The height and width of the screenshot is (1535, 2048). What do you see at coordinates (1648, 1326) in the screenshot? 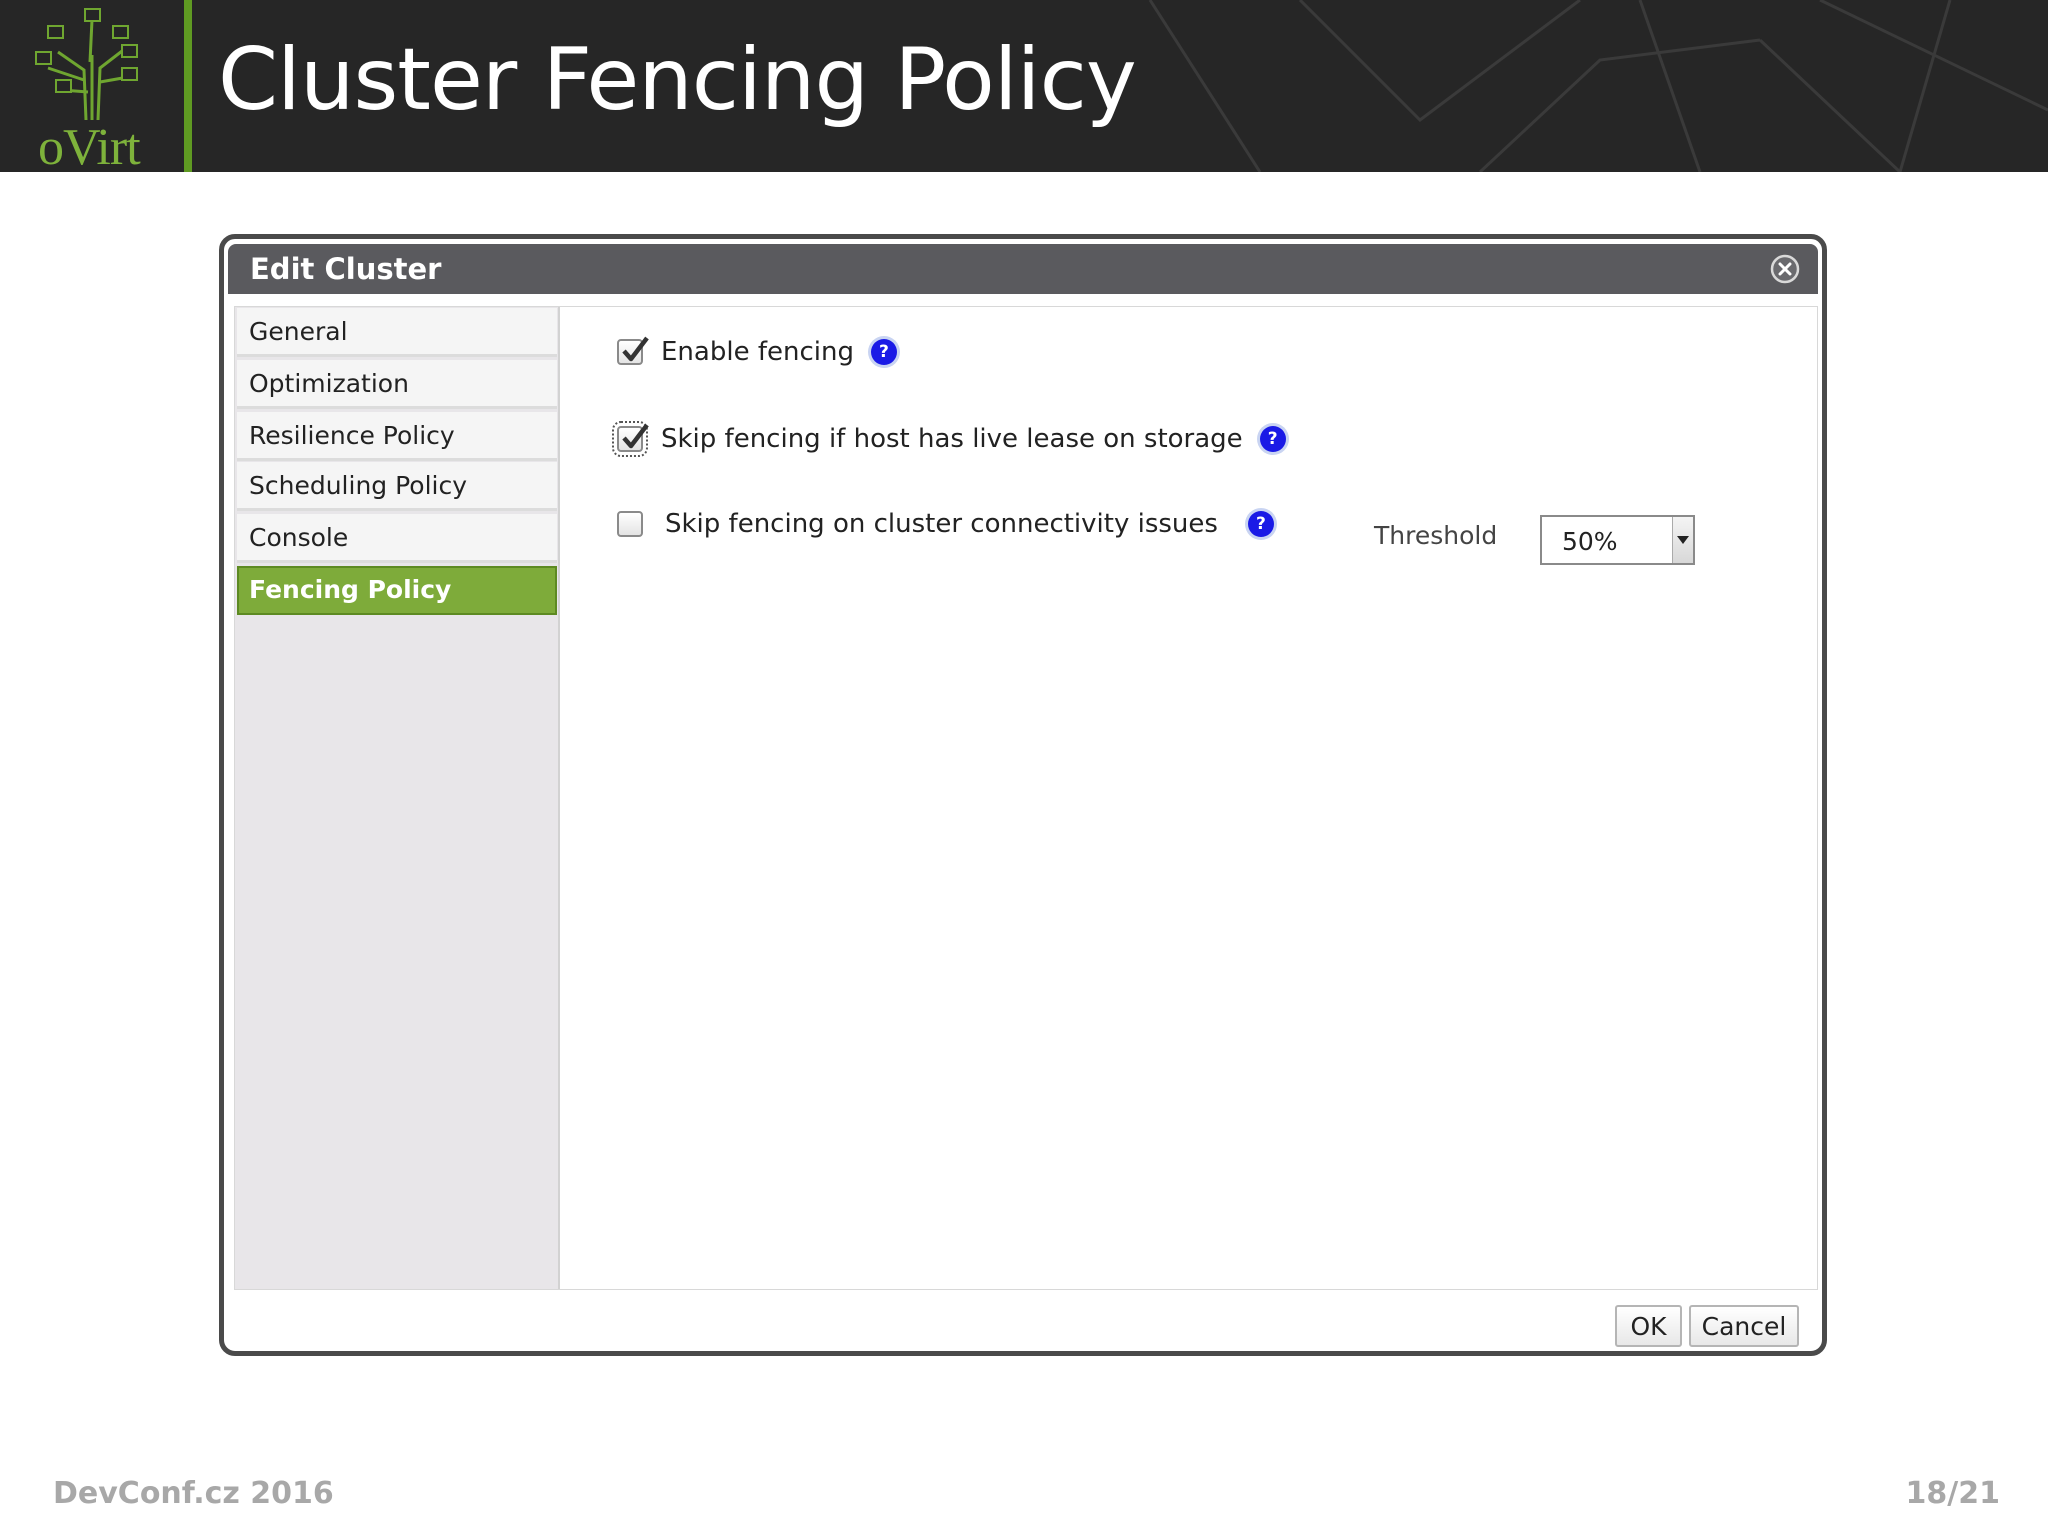
I see `ok-button: OK` at bounding box center [1648, 1326].